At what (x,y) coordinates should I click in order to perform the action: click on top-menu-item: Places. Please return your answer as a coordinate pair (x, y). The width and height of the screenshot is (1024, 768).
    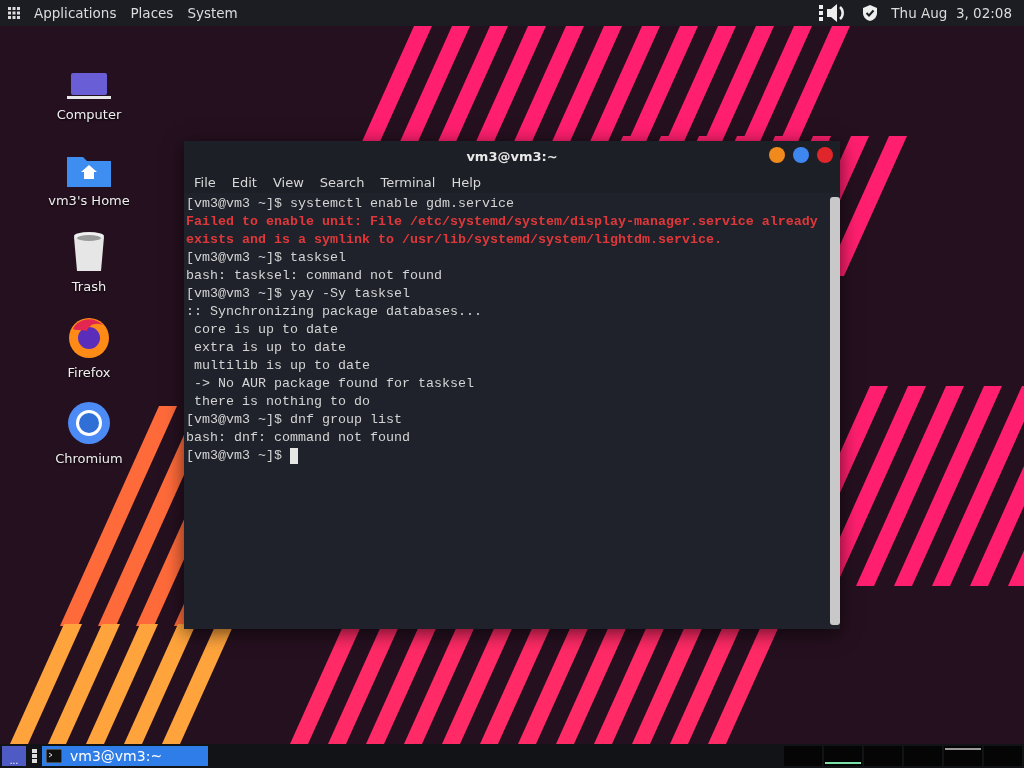
    Looking at the image, I should click on (152, 13).